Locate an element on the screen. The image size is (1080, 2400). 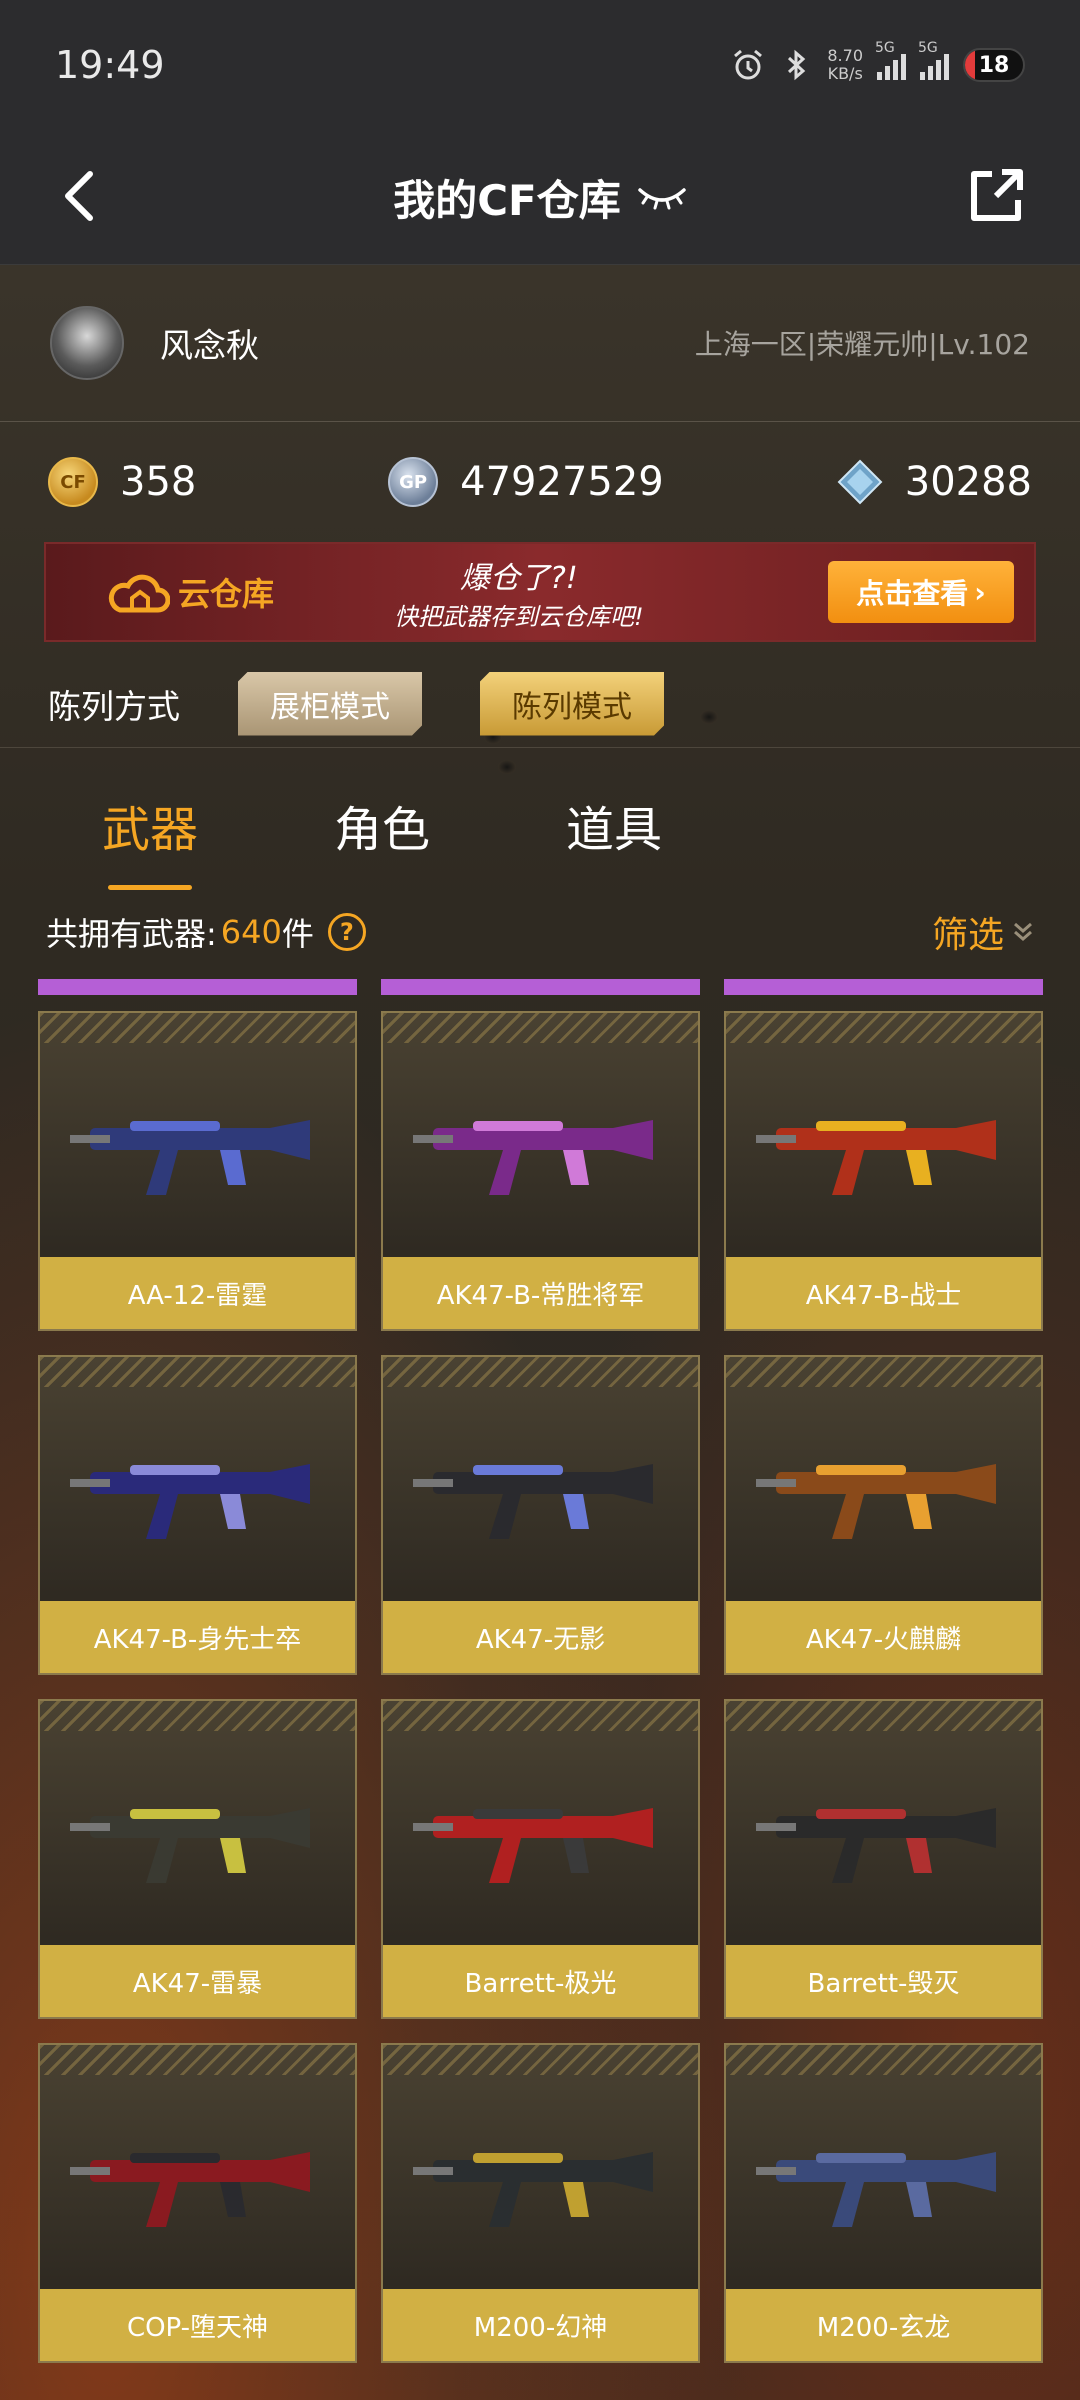
weapon-name: M200-玄龙 is located at coordinates (883, 2325).